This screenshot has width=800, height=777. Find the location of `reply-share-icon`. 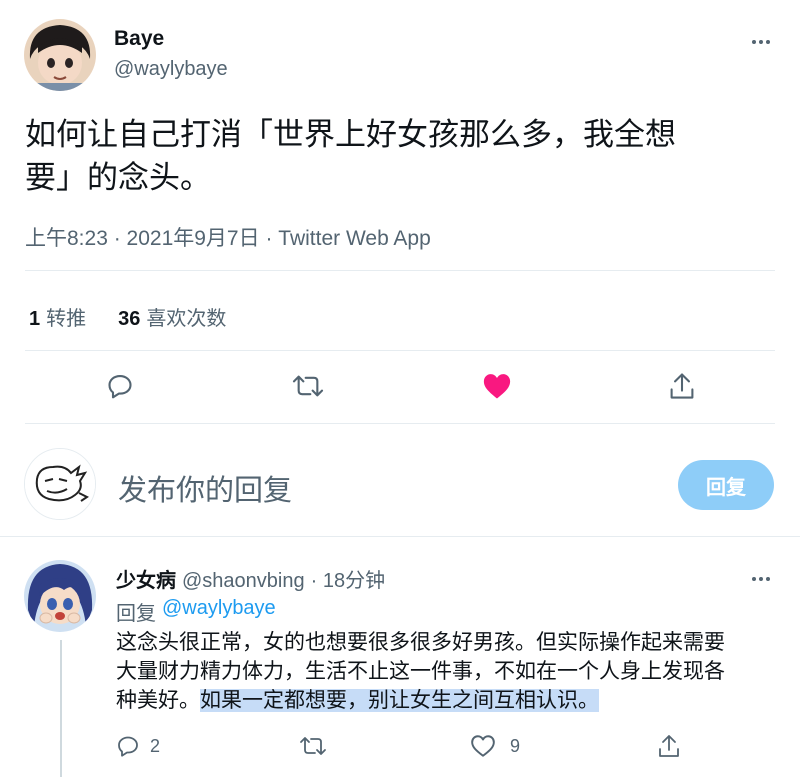

reply-share-icon is located at coordinates (669, 746).